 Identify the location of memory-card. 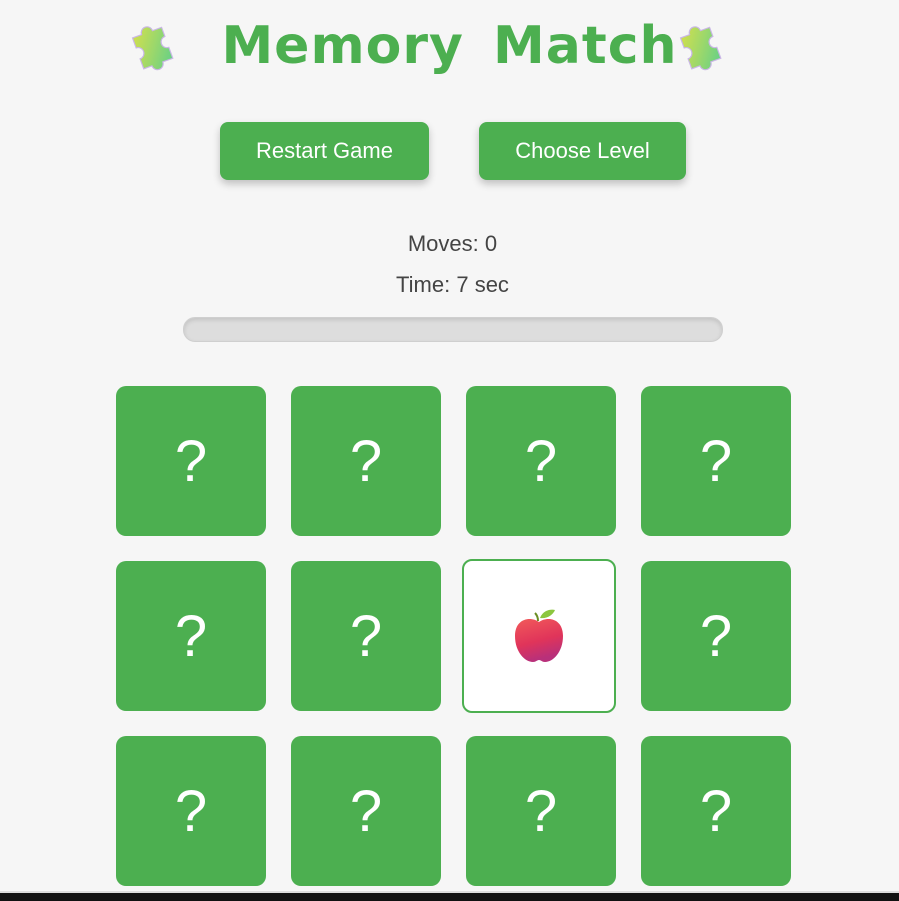
(539, 636).